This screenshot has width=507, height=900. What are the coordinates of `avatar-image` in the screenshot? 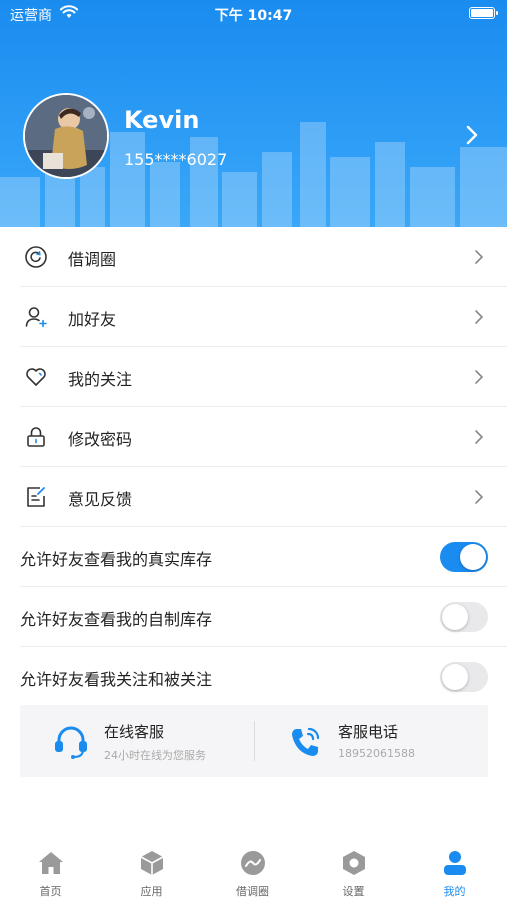 It's located at (66, 136).